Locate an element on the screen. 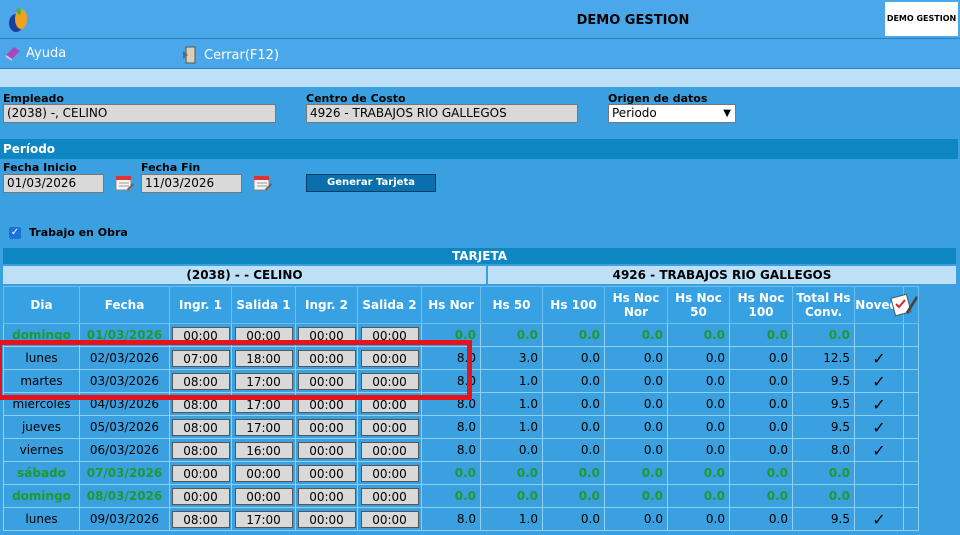  data-origin-select: Periodo ▼ is located at coordinates (672, 113).